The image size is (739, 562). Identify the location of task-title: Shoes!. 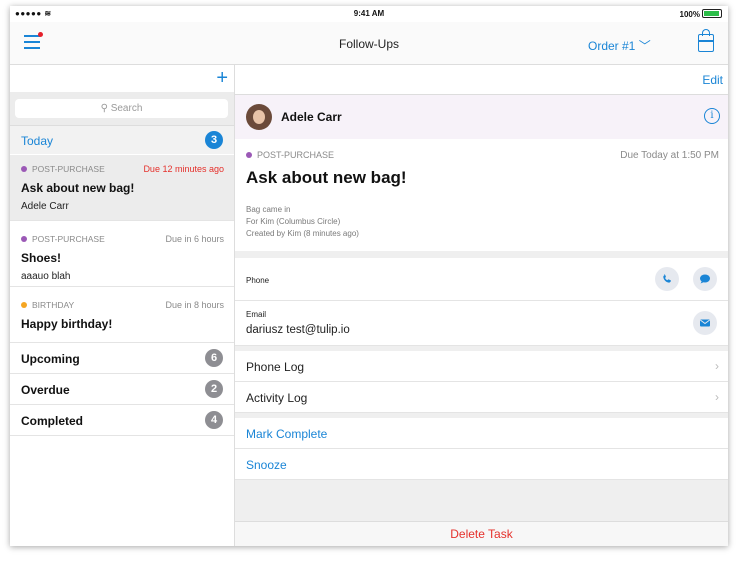
(41, 258).